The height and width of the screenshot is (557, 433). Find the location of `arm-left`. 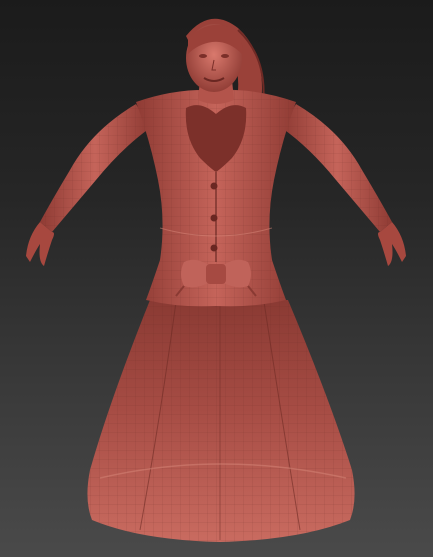

arm-left is located at coordinates (95, 168).